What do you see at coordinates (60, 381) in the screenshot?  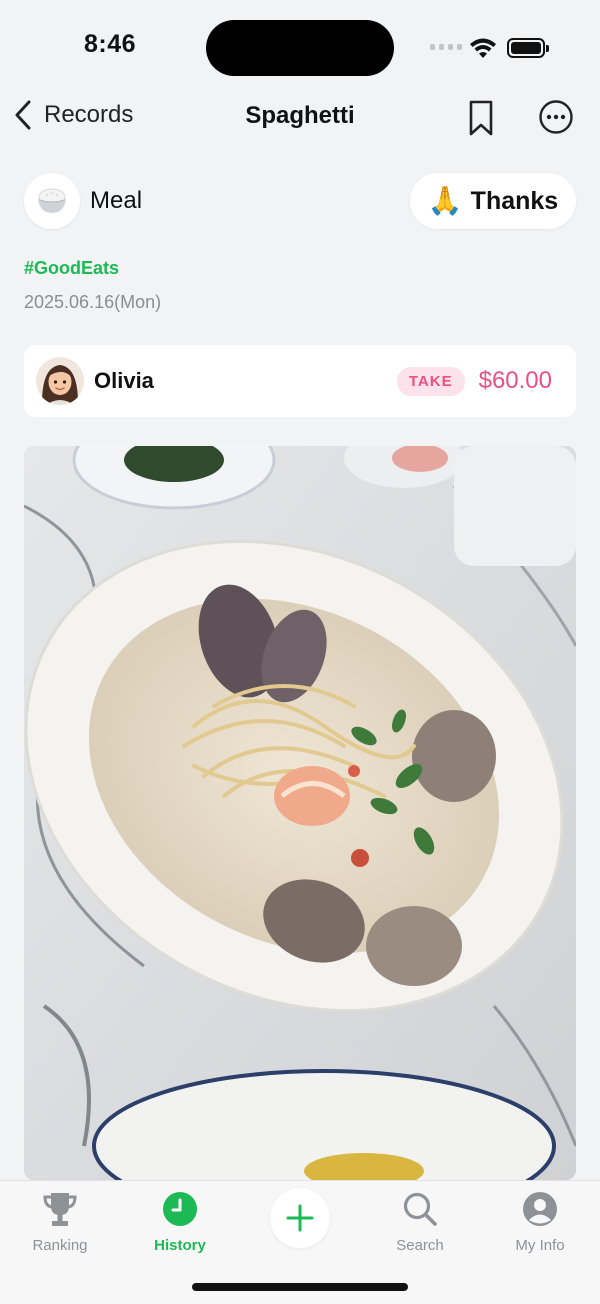 I see `avatar` at bounding box center [60, 381].